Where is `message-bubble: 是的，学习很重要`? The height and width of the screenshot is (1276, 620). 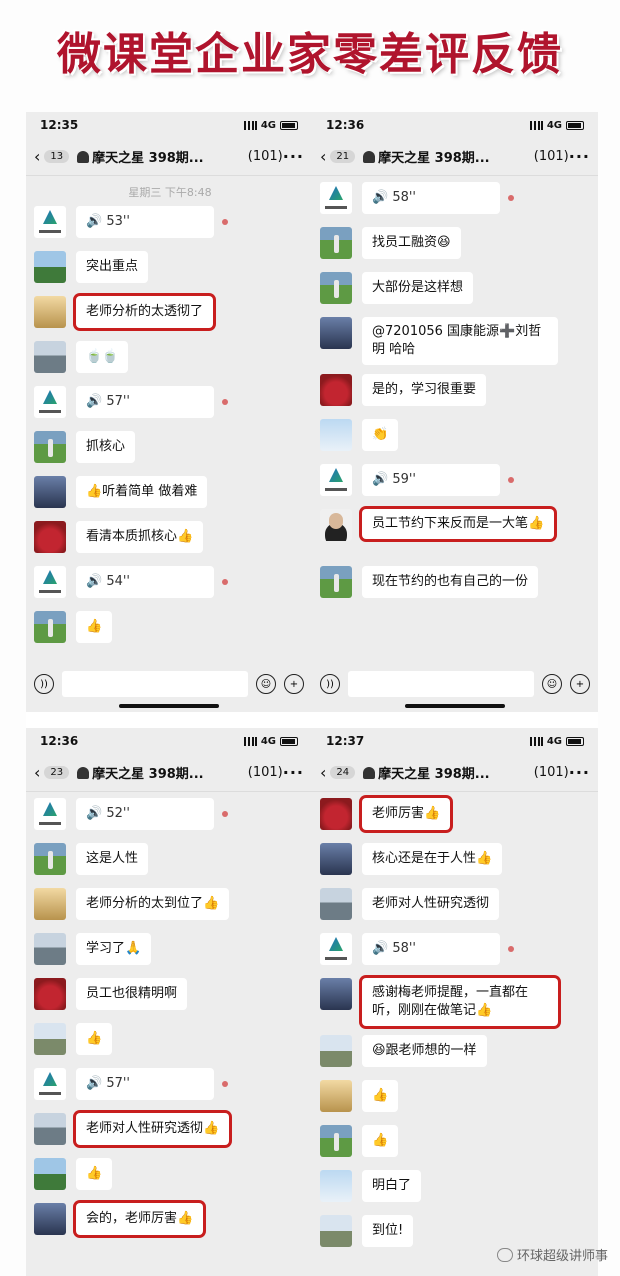
message-bubble: 是的，学习很重要 is located at coordinates (424, 390).